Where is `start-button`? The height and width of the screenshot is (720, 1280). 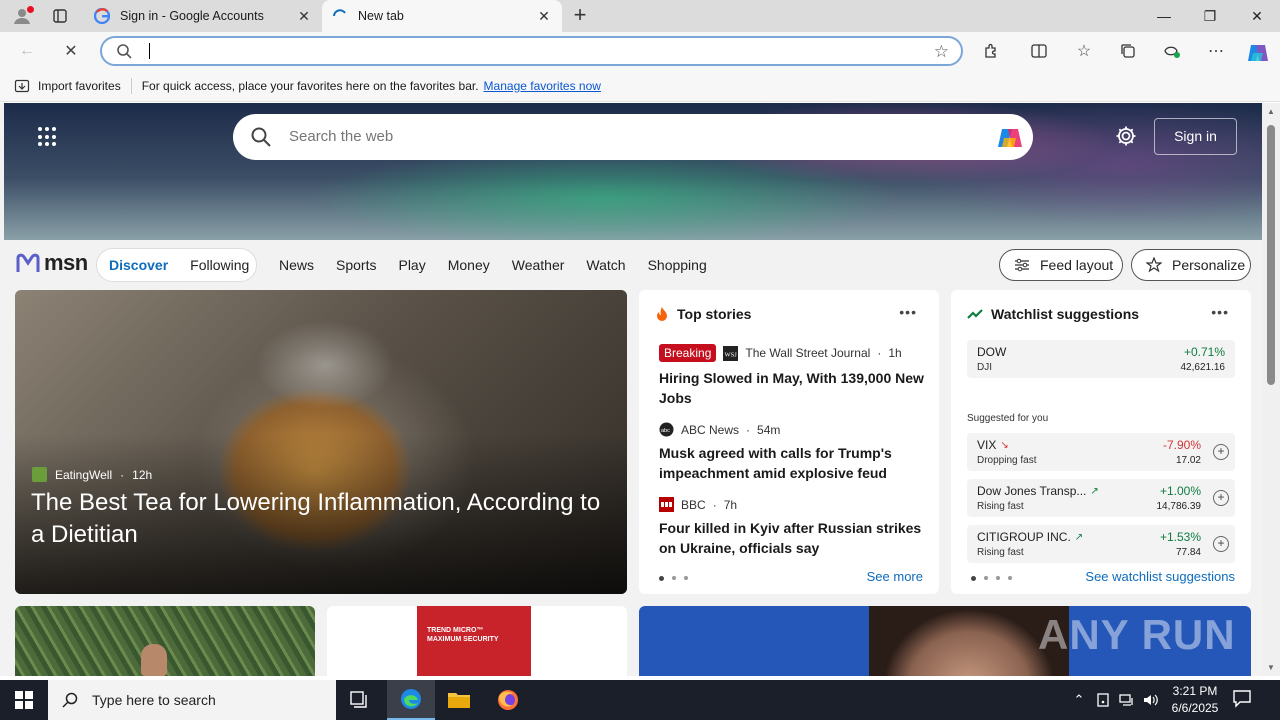
start-button is located at coordinates (24, 700).